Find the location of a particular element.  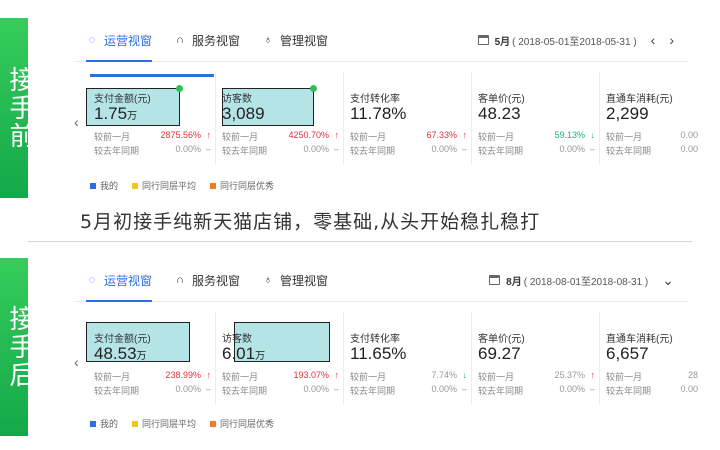

chevron-down-icon: ⌄ is located at coordinates (668, 280).